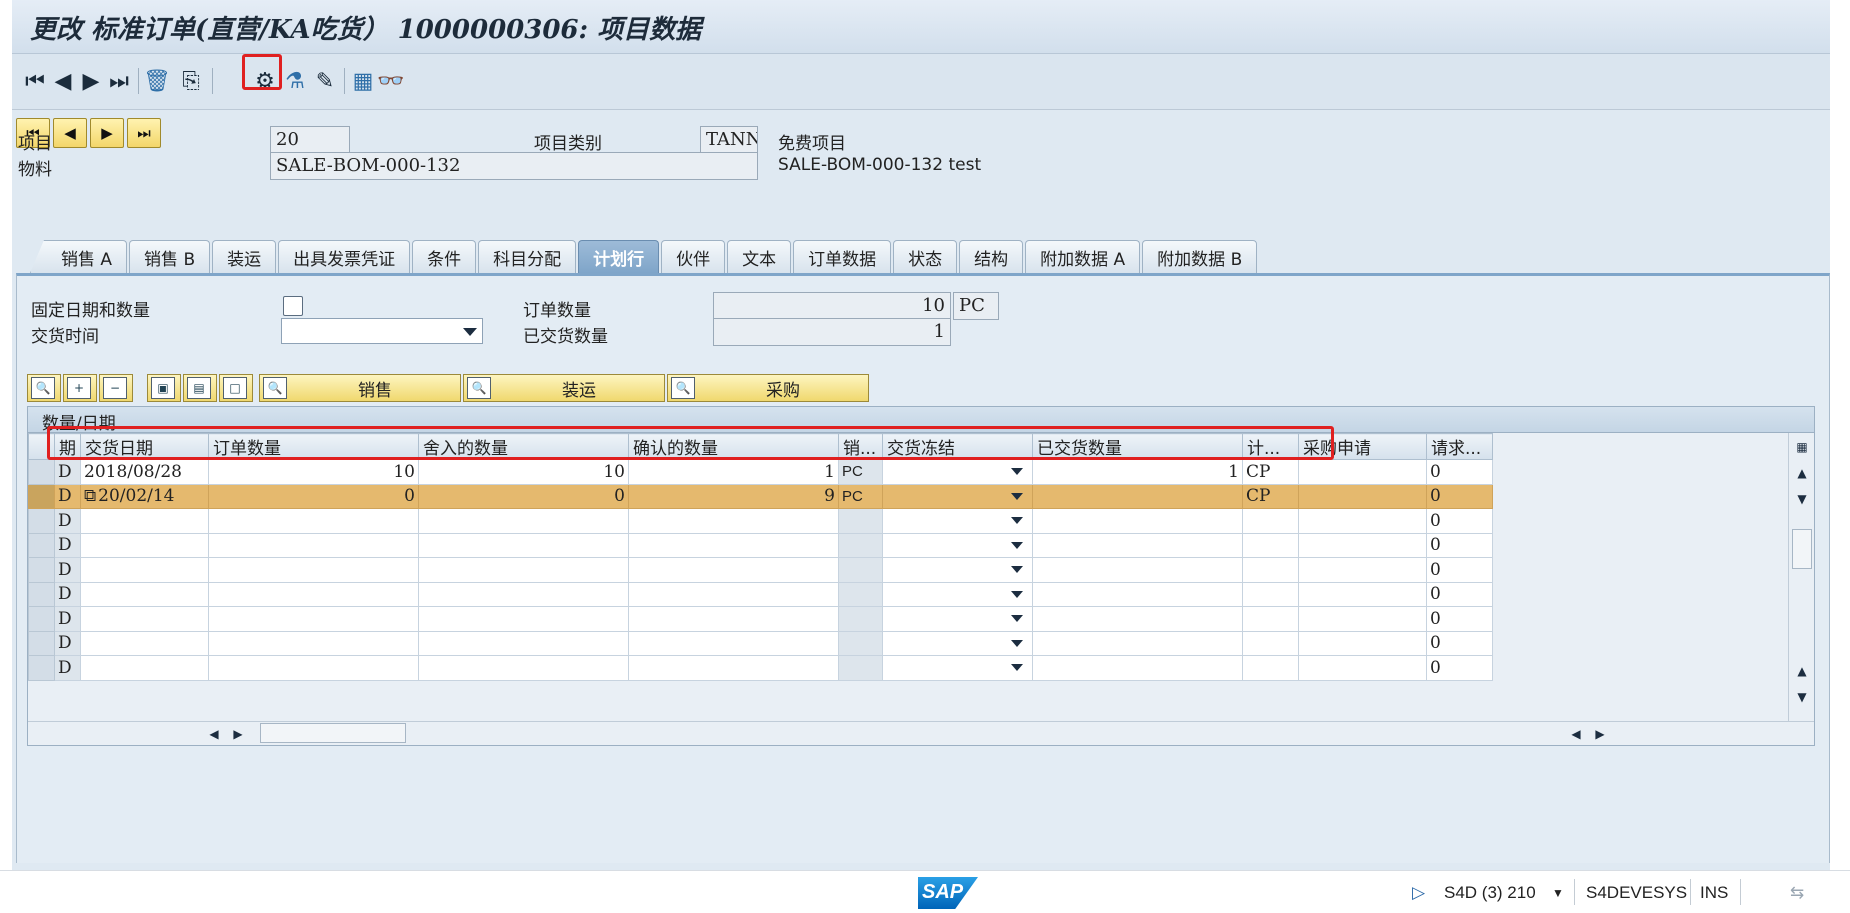 This screenshot has width=1850, height=913. What do you see at coordinates (79, 256) in the screenshot?
I see `tab-sales-a: 销售 A` at bounding box center [79, 256].